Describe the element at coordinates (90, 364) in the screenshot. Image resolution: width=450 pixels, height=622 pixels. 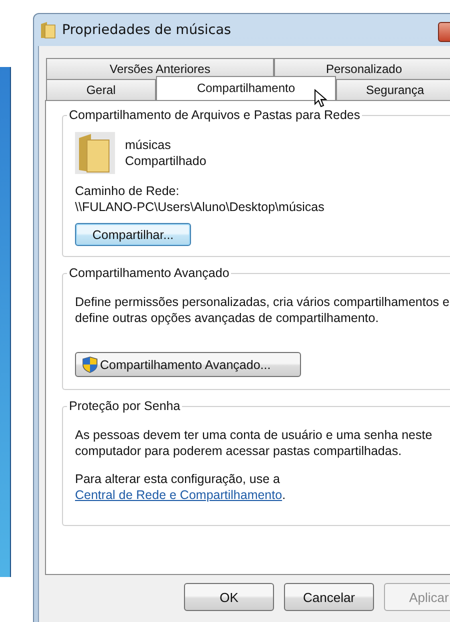
I see `shield-icon` at that location.